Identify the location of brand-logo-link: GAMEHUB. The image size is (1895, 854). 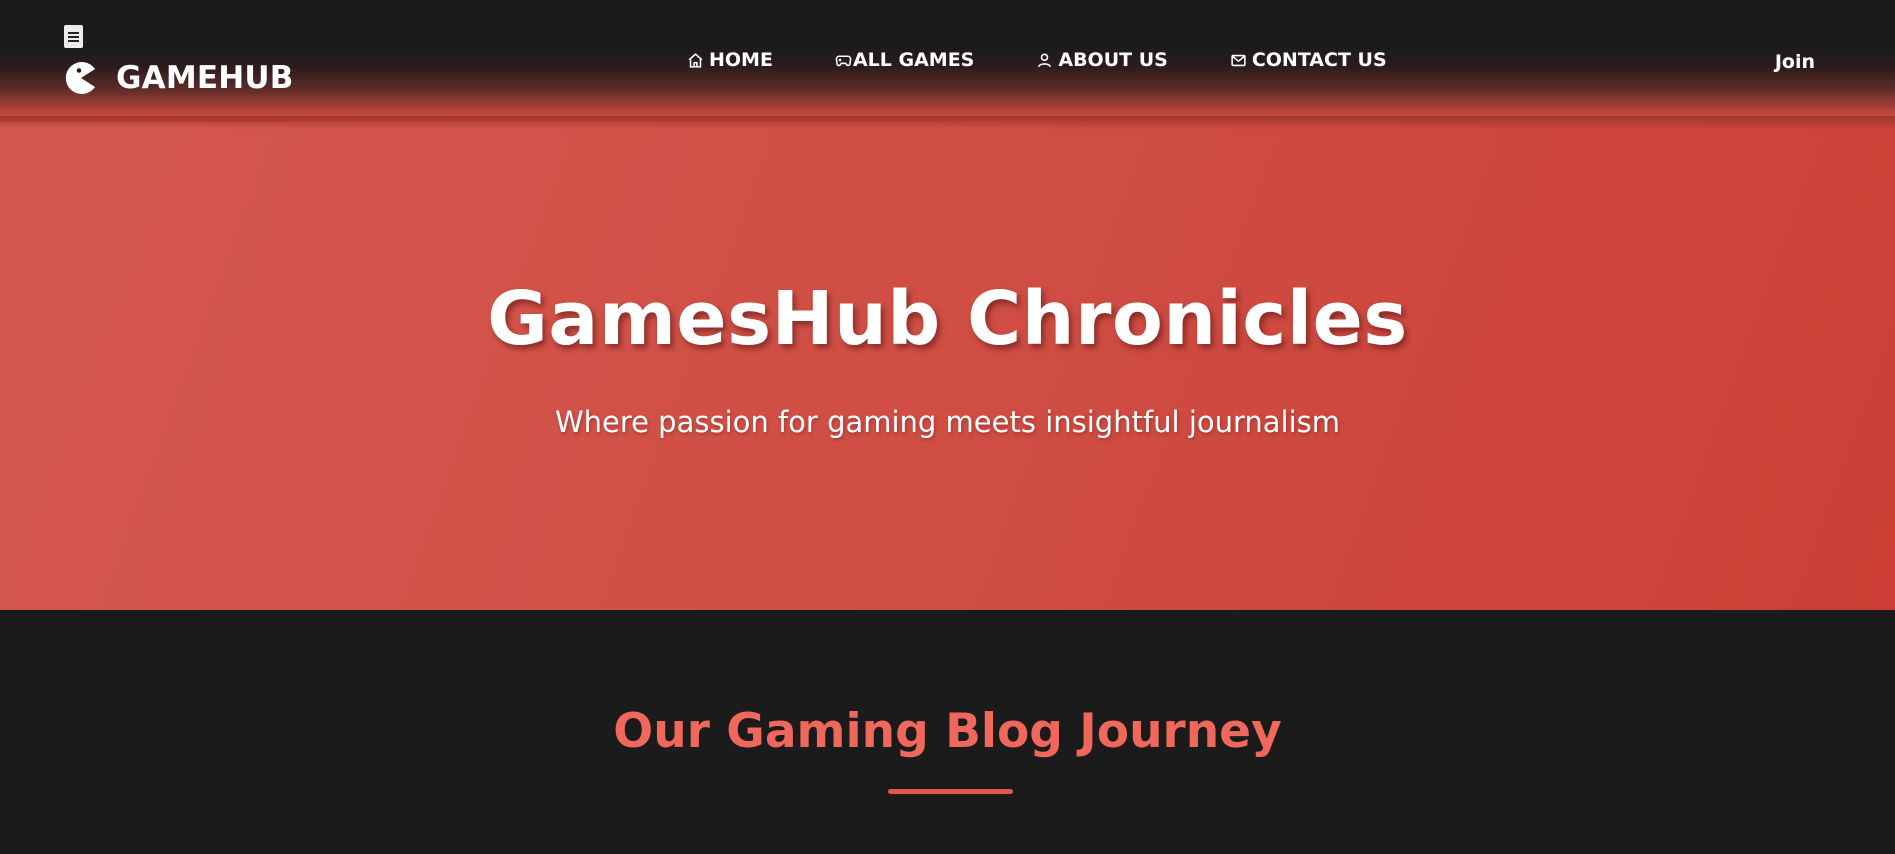
(179, 78).